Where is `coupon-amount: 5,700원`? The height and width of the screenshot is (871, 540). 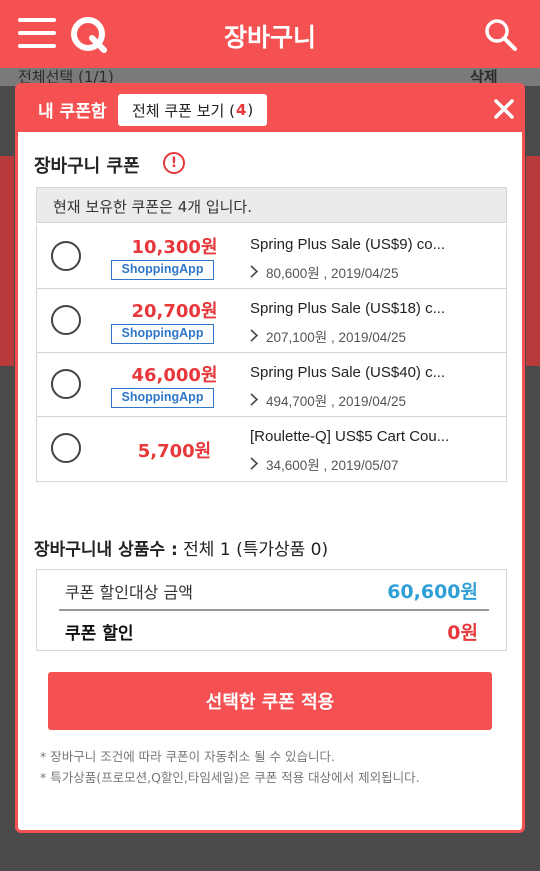
coupon-amount: 5,700원 is located at coordinates (174, 451).